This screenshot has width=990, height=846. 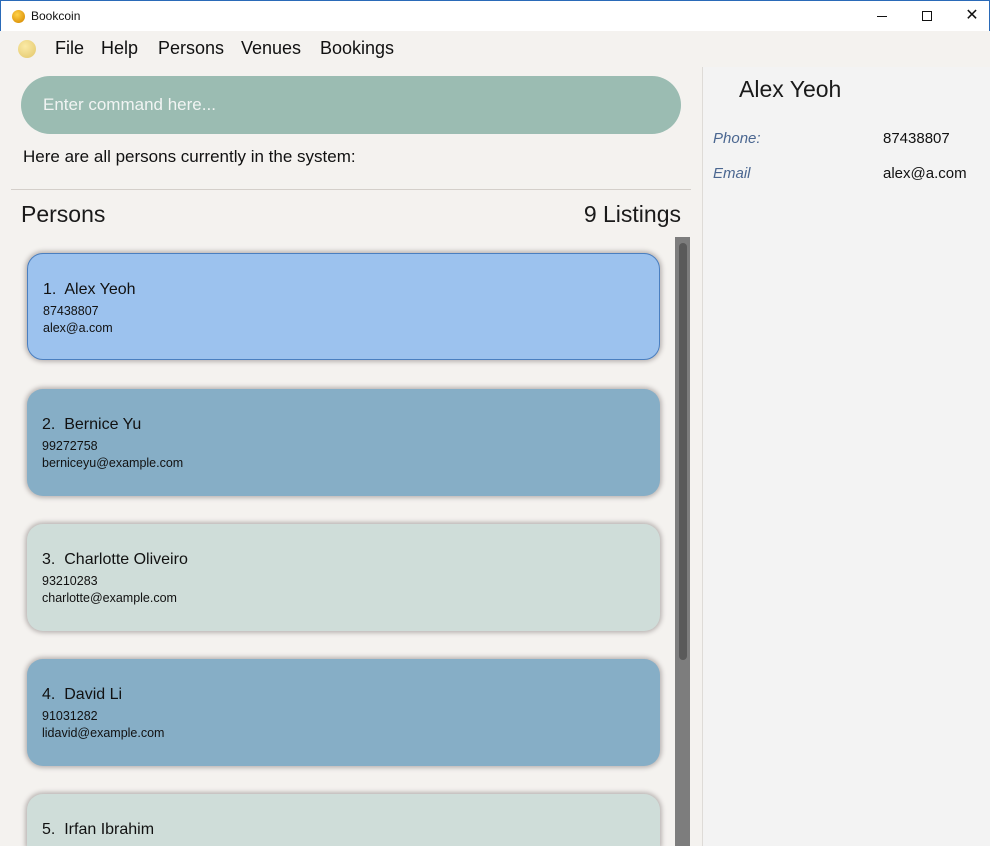 What do you see at coordinates (109, 598) in the screenshot?
I see `person-email: charlotte@example.com` at bounding box center [109, 598].